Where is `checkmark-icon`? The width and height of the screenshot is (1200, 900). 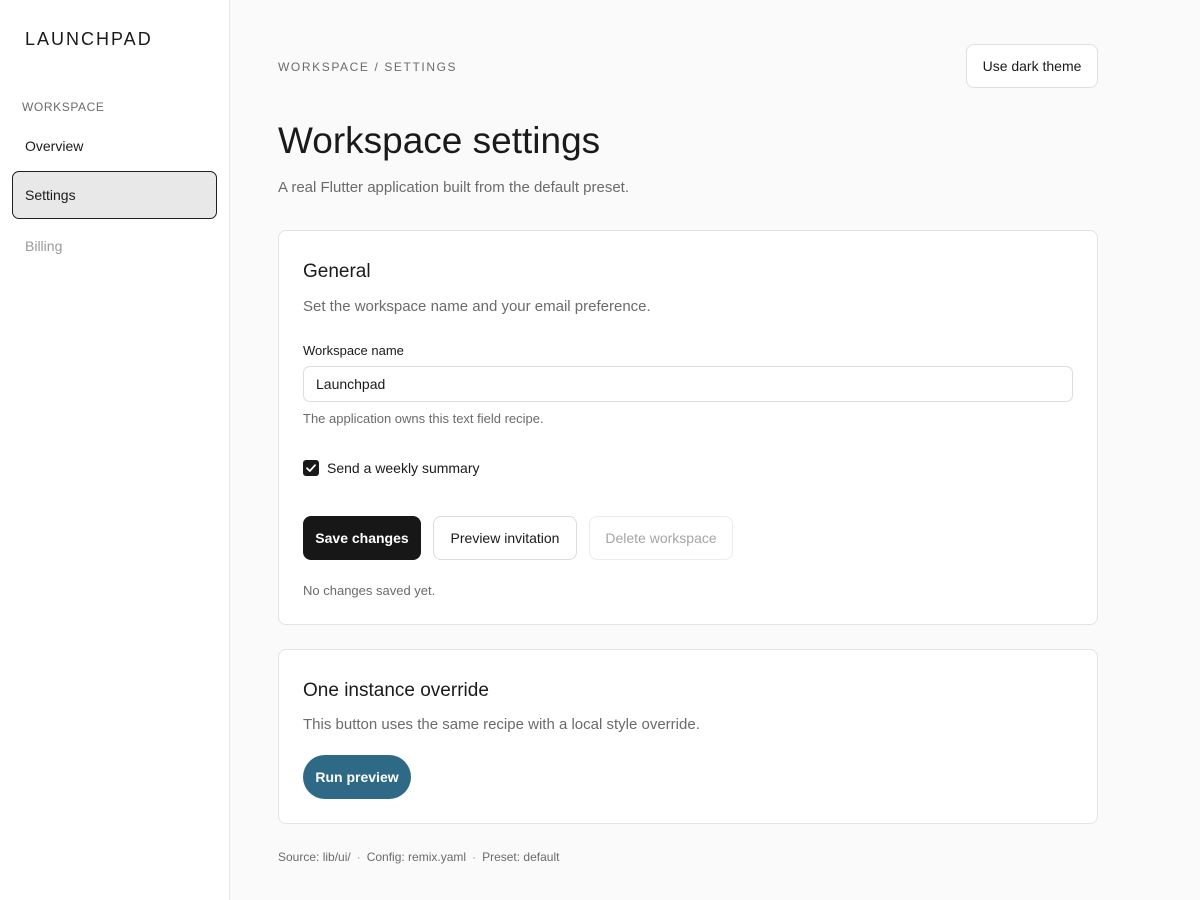 checkmark-icon is located at coordinates (311, 468).